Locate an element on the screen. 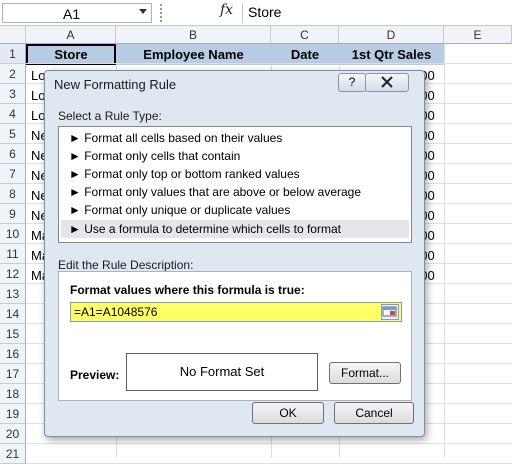 This screenshot has width=512, height=464. formula-input: Store is located at coordinates (264, 12).